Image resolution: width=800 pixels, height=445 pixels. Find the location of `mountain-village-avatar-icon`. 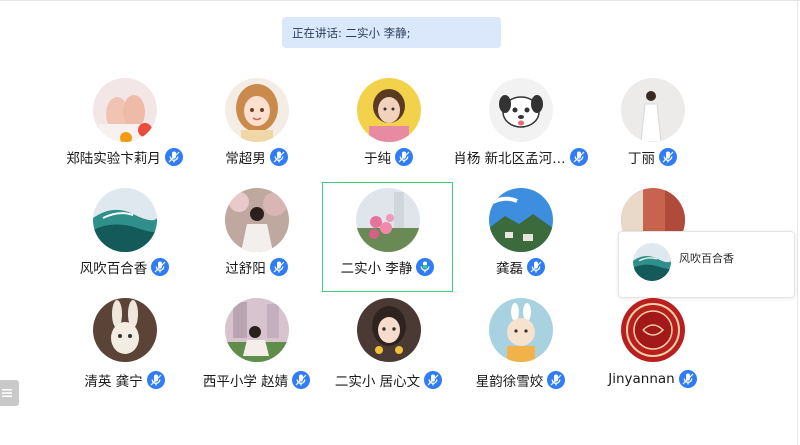

mountain-village-avatar-icon is located at coordinates (520, 220).